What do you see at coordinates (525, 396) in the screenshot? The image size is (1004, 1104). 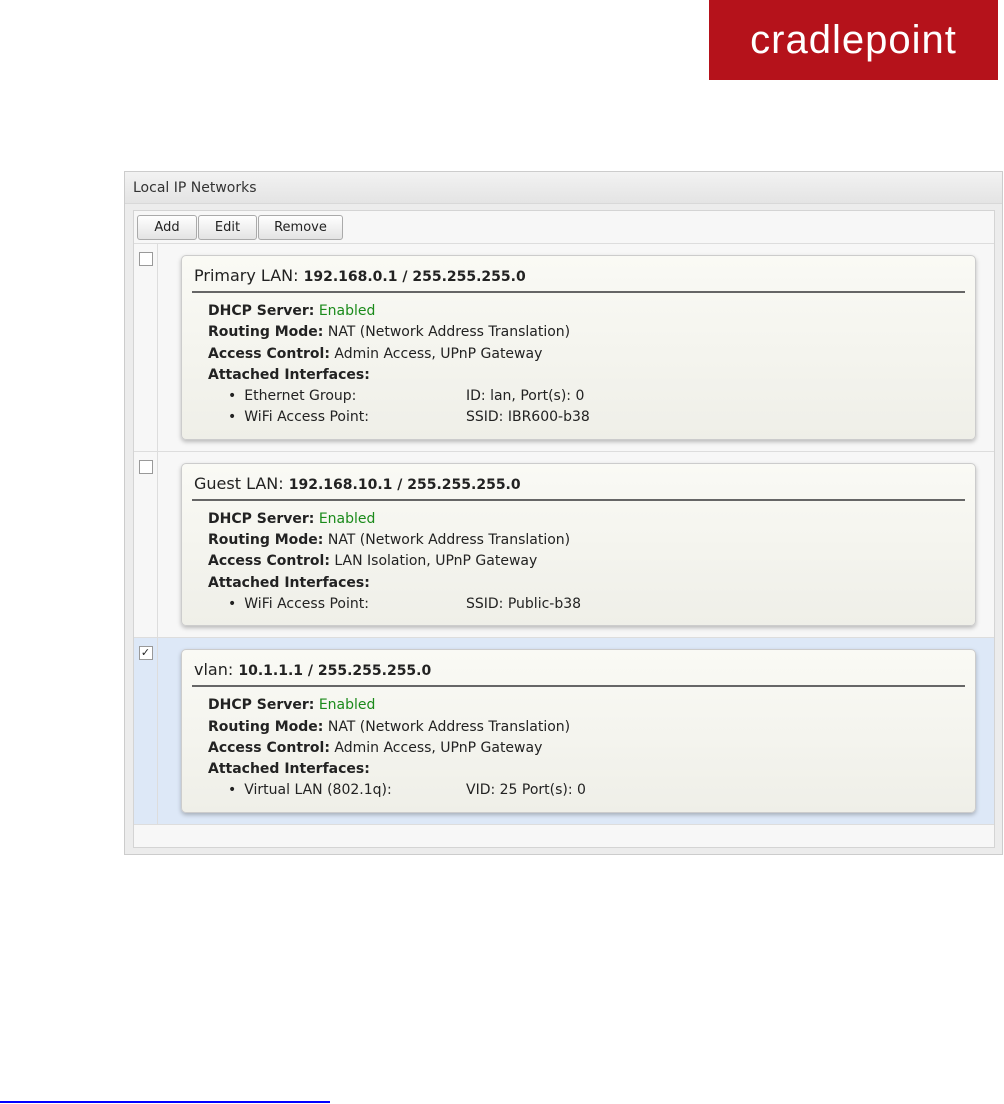 I see `interface-value: ID: lan, Port(s): 0` at bounding box center [525, 396].